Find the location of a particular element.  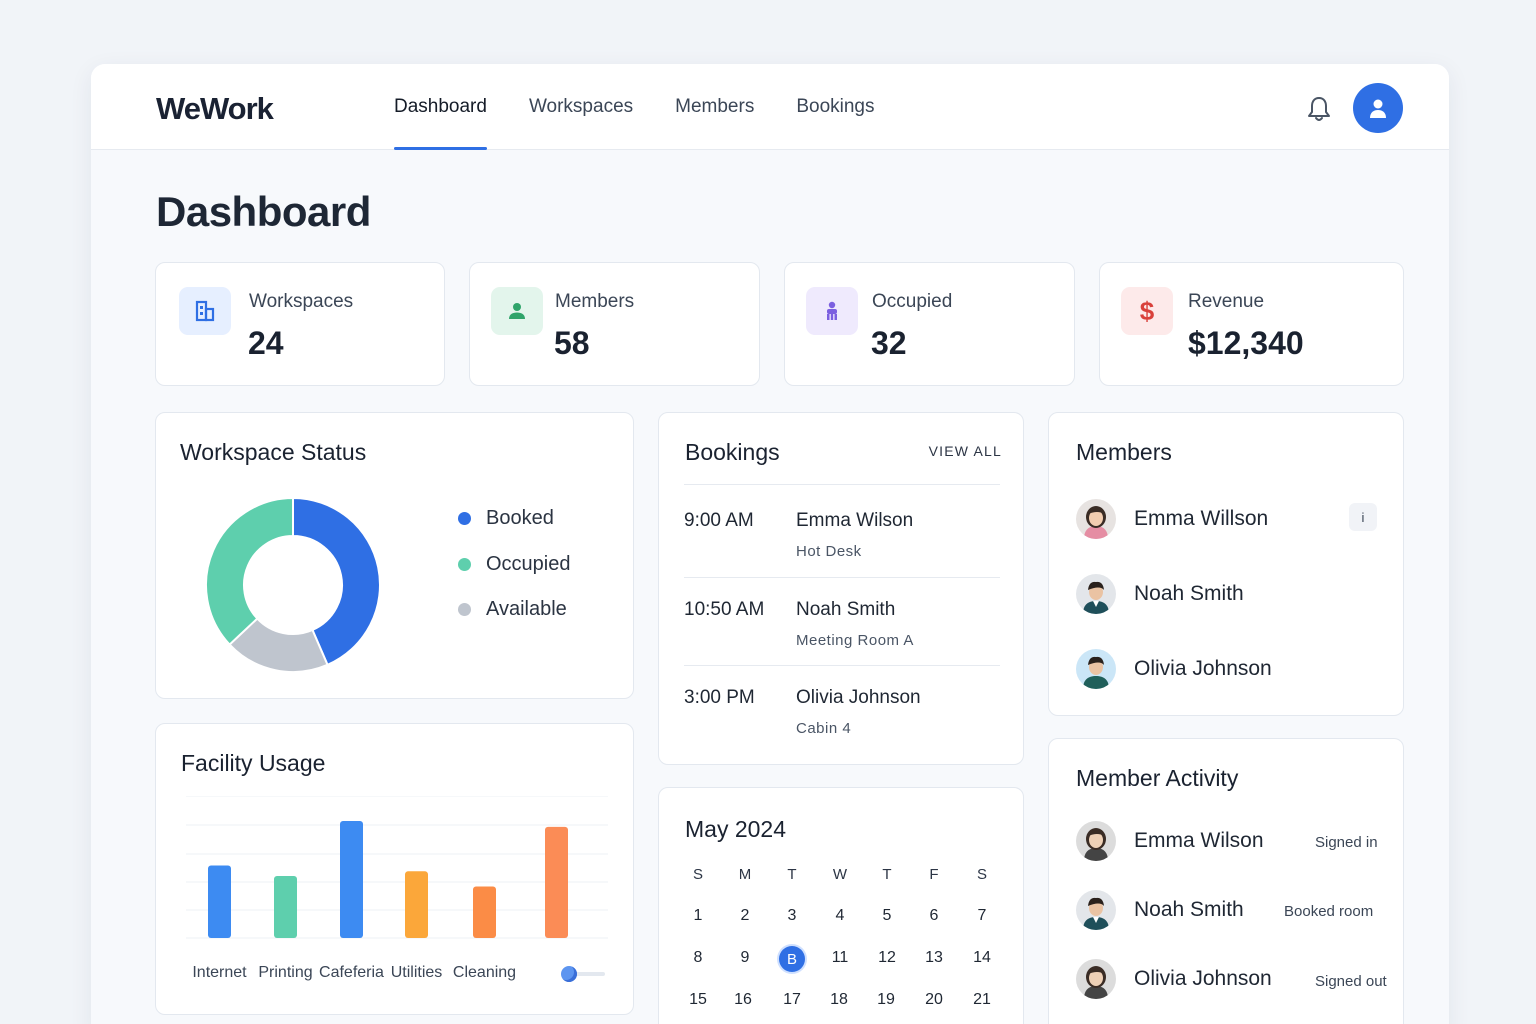

calendar-weekday: W is located at coordinates (840, 874).